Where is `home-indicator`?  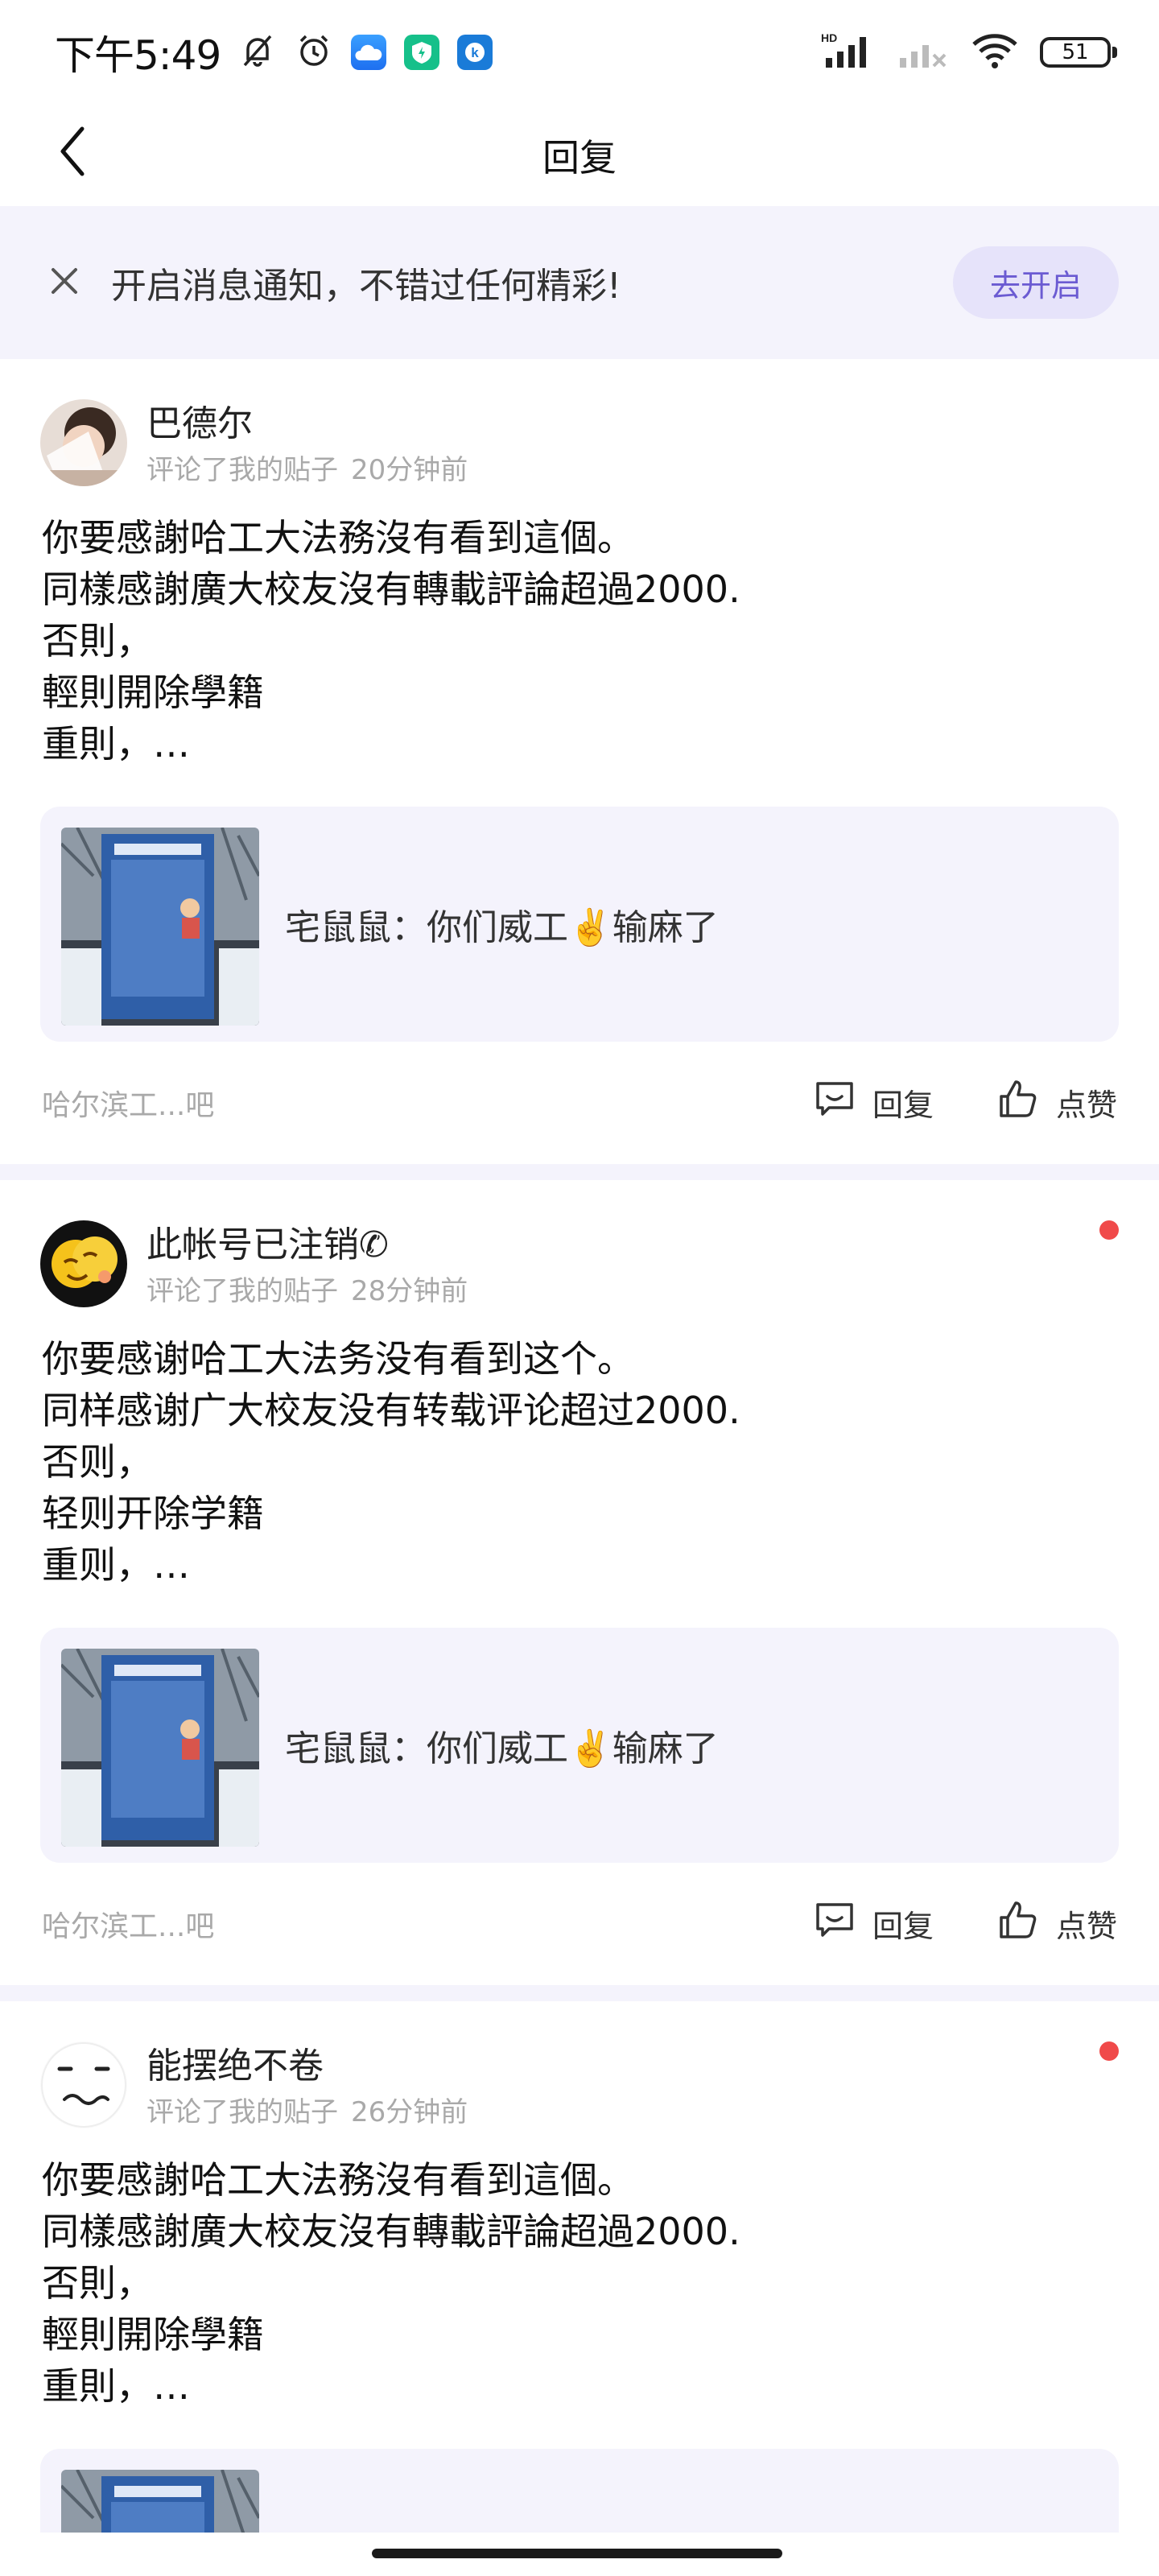
home-indicator is located at coordinates (577, 2553).